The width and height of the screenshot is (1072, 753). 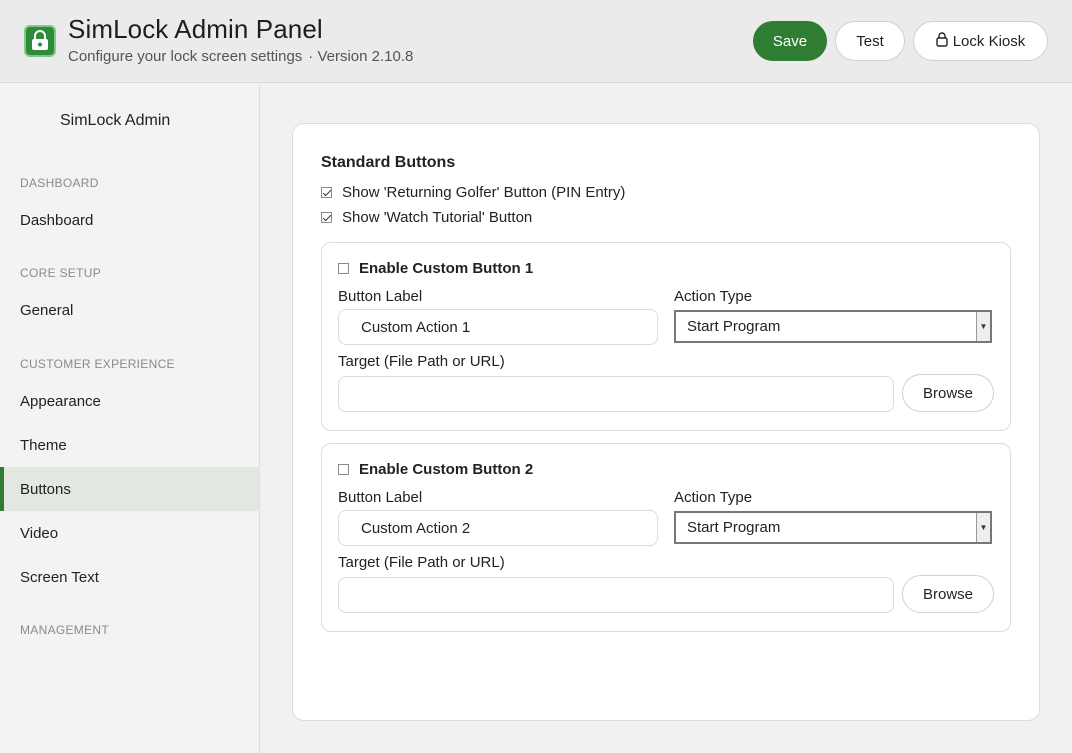 What do you see at coordinates (129, 533) in the screenshot?
I see `sidebar-item-video: Video` at bounding box center [129, 533].